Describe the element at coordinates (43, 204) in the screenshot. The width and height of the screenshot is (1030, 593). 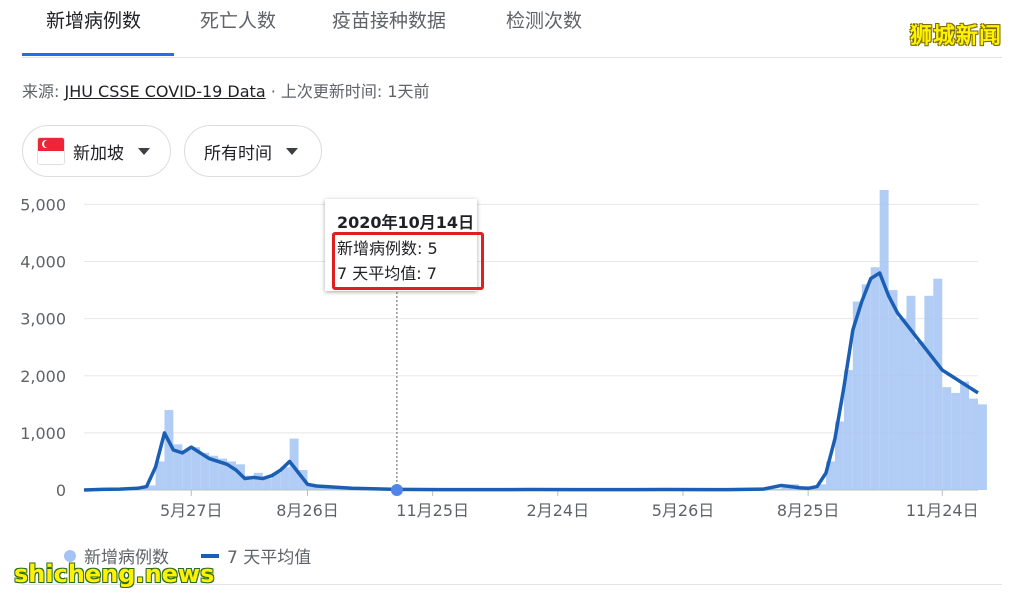
I see `y-tick-label: 5,000` at that location.